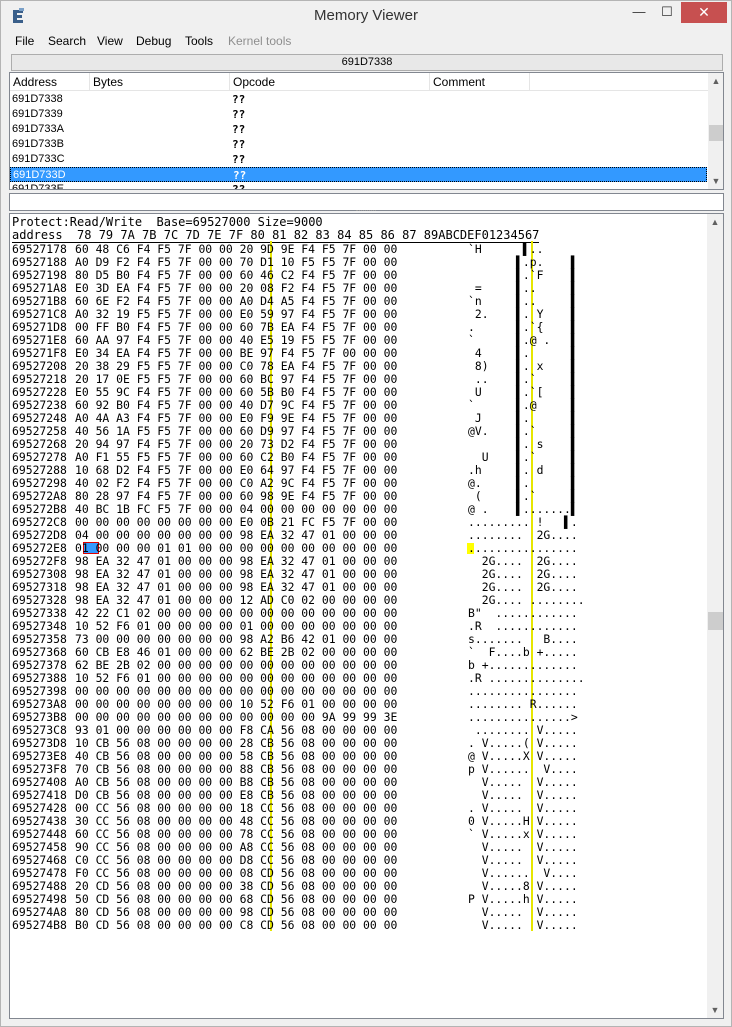 This screenshot has width=732, height=1027. What do you see at coordinates (39, 175) in the screenshot?
I see `disasm-address: 691D733D` at bounding box center [39, 175].